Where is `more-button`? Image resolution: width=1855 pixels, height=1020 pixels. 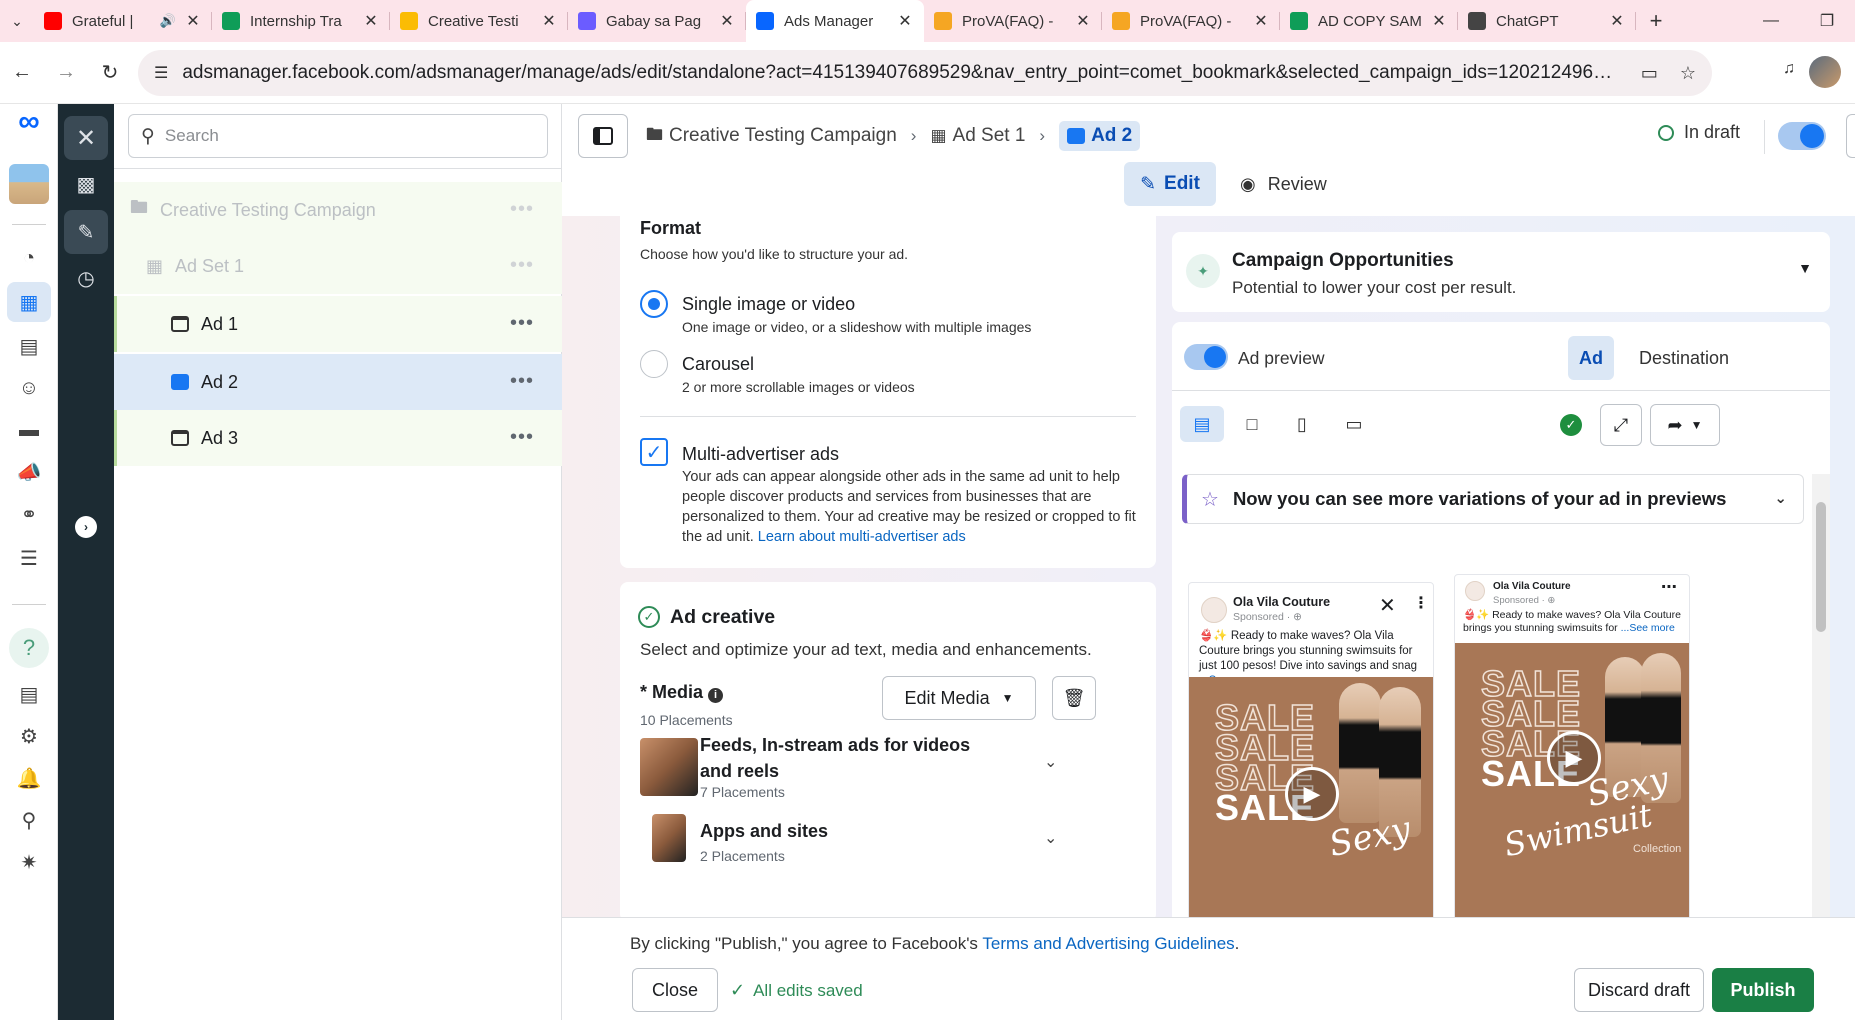 more-button is located at coordinates (1850, 136).